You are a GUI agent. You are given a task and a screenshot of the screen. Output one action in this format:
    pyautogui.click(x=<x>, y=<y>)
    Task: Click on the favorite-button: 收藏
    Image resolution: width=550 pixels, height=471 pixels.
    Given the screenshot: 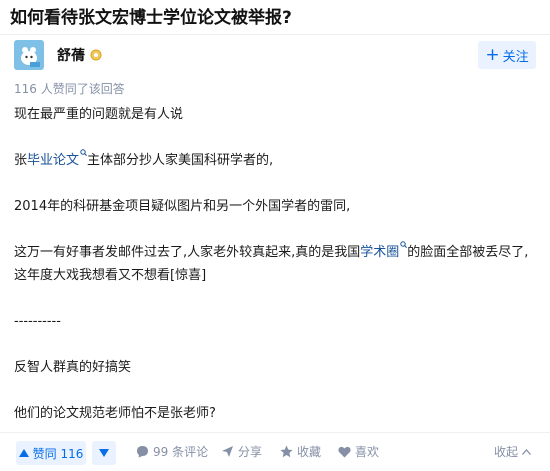 What is the action you would take?
    pyautogui.click(x=300, y=451)
    